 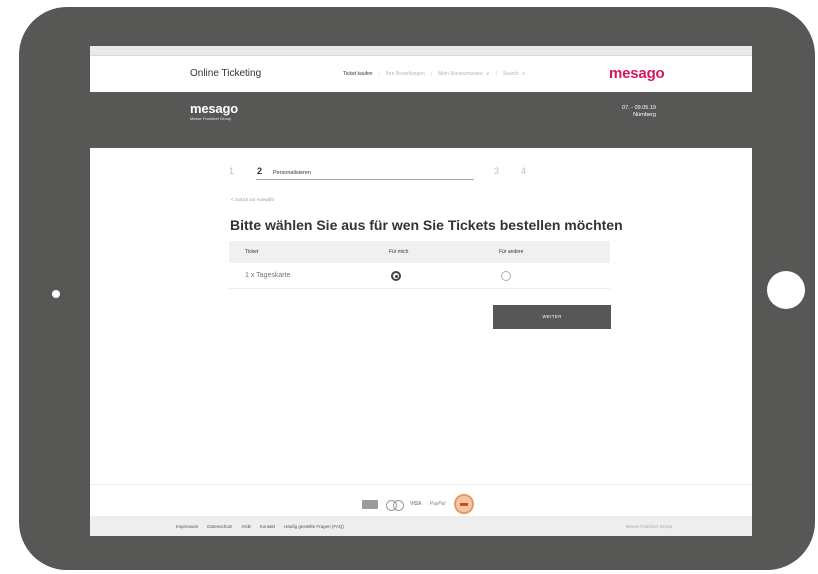 I want to click on event-date: 07. - 09.05.19 Nürnberg, so click(x=639, y=112).